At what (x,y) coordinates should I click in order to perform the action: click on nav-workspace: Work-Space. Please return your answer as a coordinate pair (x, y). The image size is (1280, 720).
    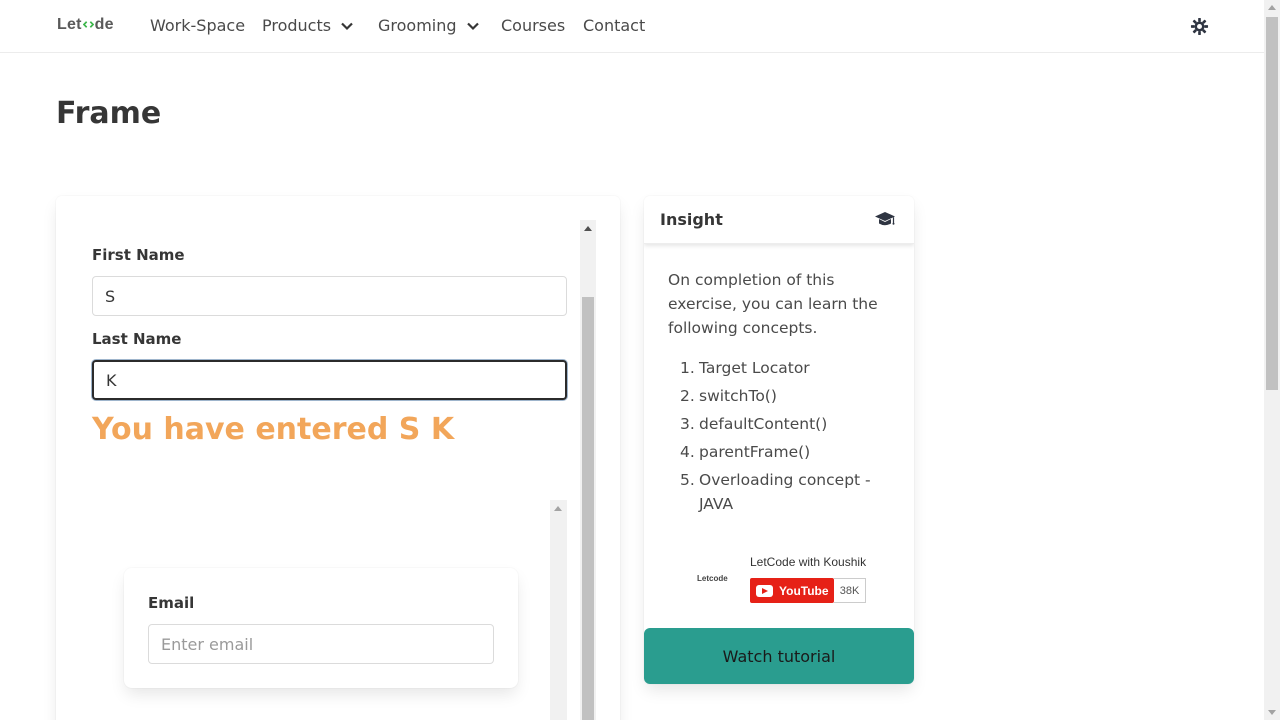
    Looking at the image, I should click on (197, 25).